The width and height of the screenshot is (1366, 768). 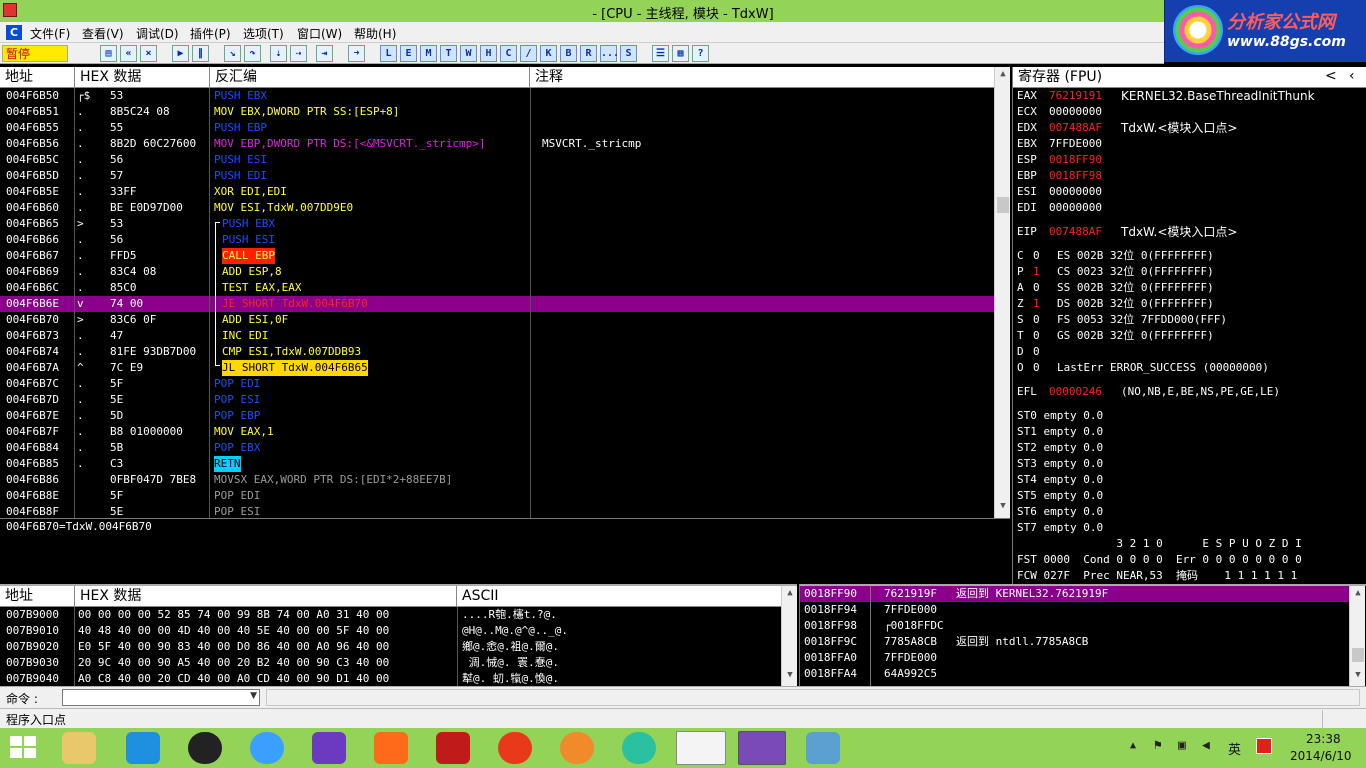 What do you see at coordinates (1357, 636) in the screenshot?
I see `stack-scrollbar: ▲ ▼` at bounding box center [1357, 636].